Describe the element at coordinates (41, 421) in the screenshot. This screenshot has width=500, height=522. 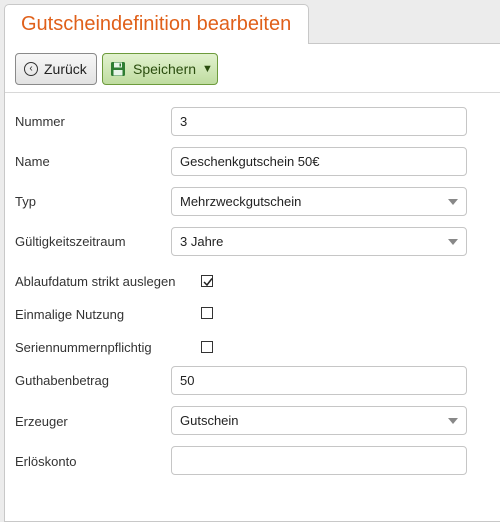
I see `erzeuger-label: Erzeuger` at that location.